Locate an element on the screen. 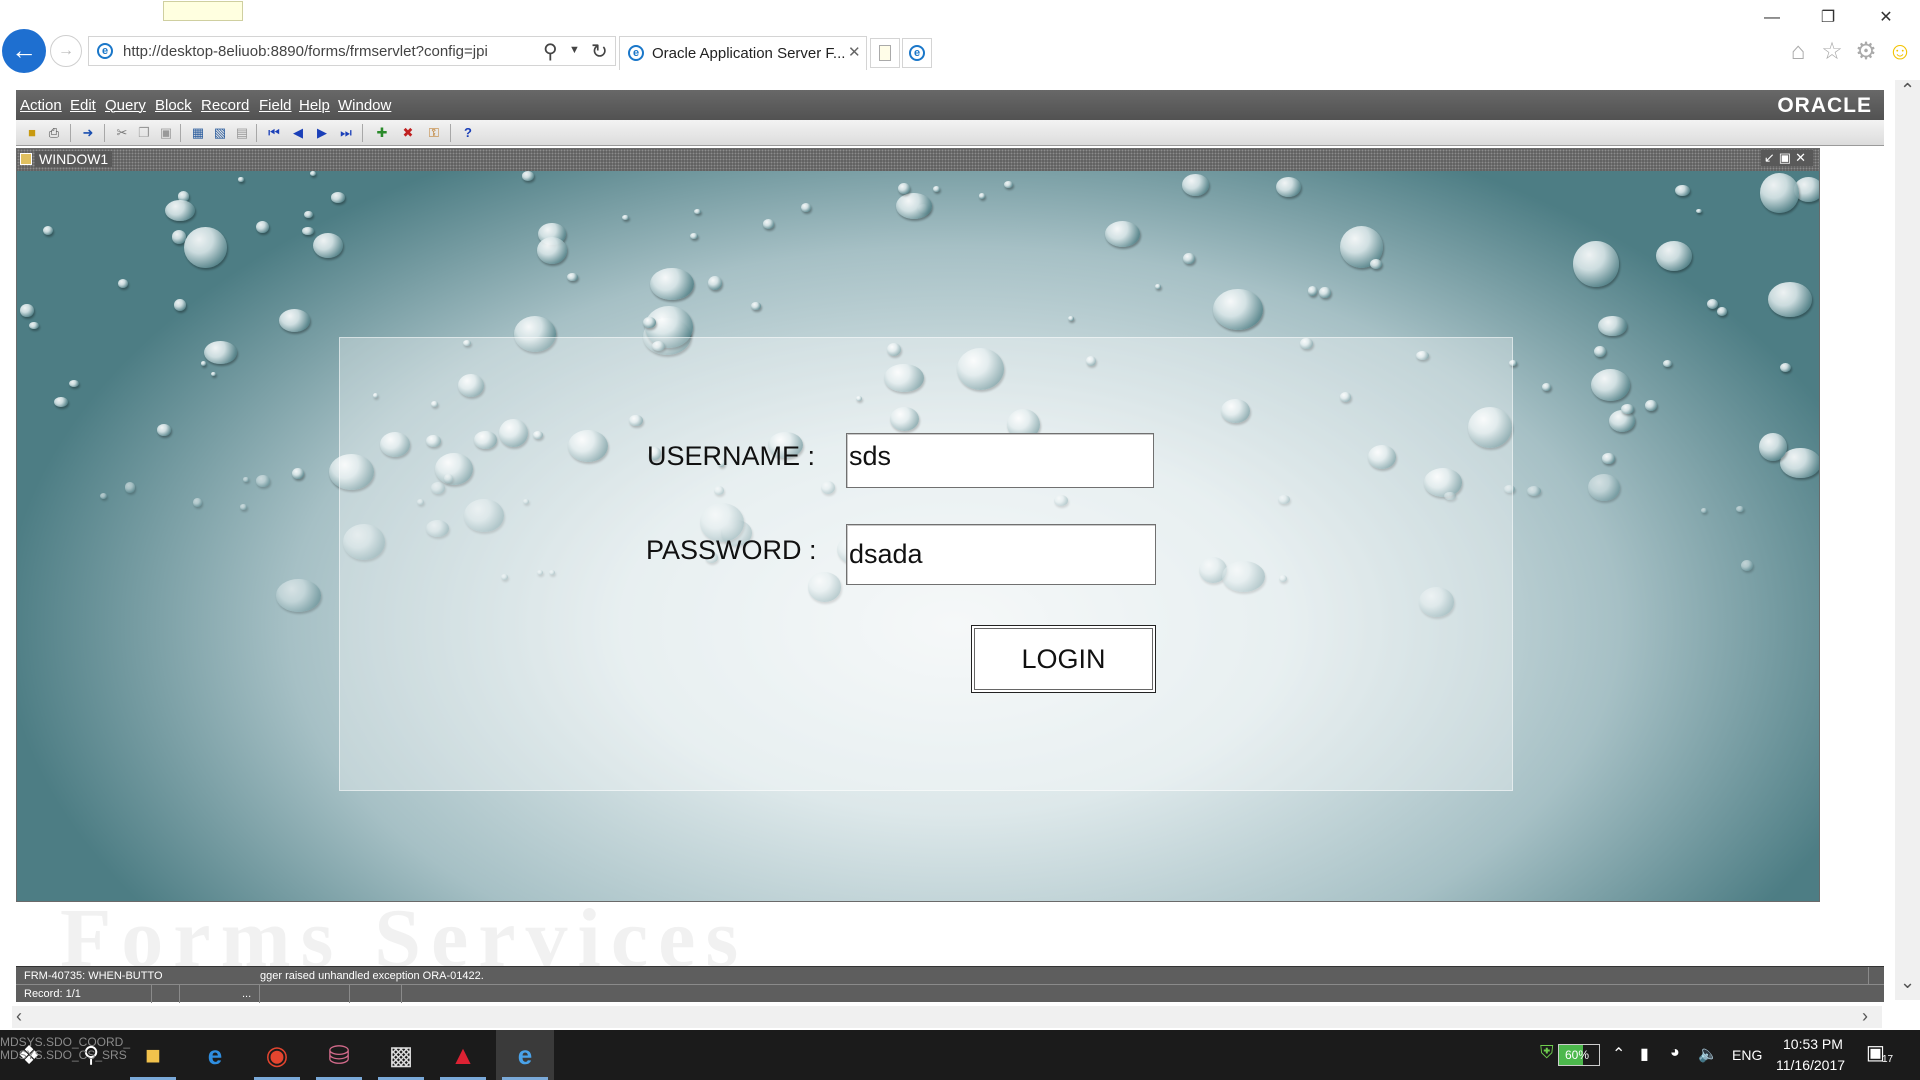 The height and width of the screenshot is (1080, 1920). menu-record: Record is located at coordinates (225, 105).